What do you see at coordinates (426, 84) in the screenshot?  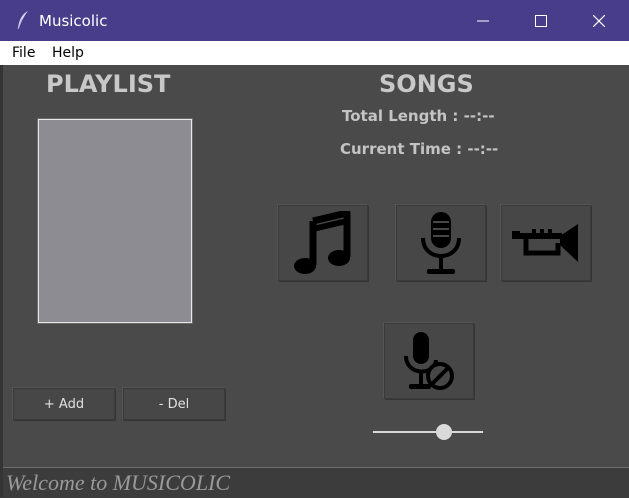 I see `songs-heading: SONGS` at bounding box center [426, 84].